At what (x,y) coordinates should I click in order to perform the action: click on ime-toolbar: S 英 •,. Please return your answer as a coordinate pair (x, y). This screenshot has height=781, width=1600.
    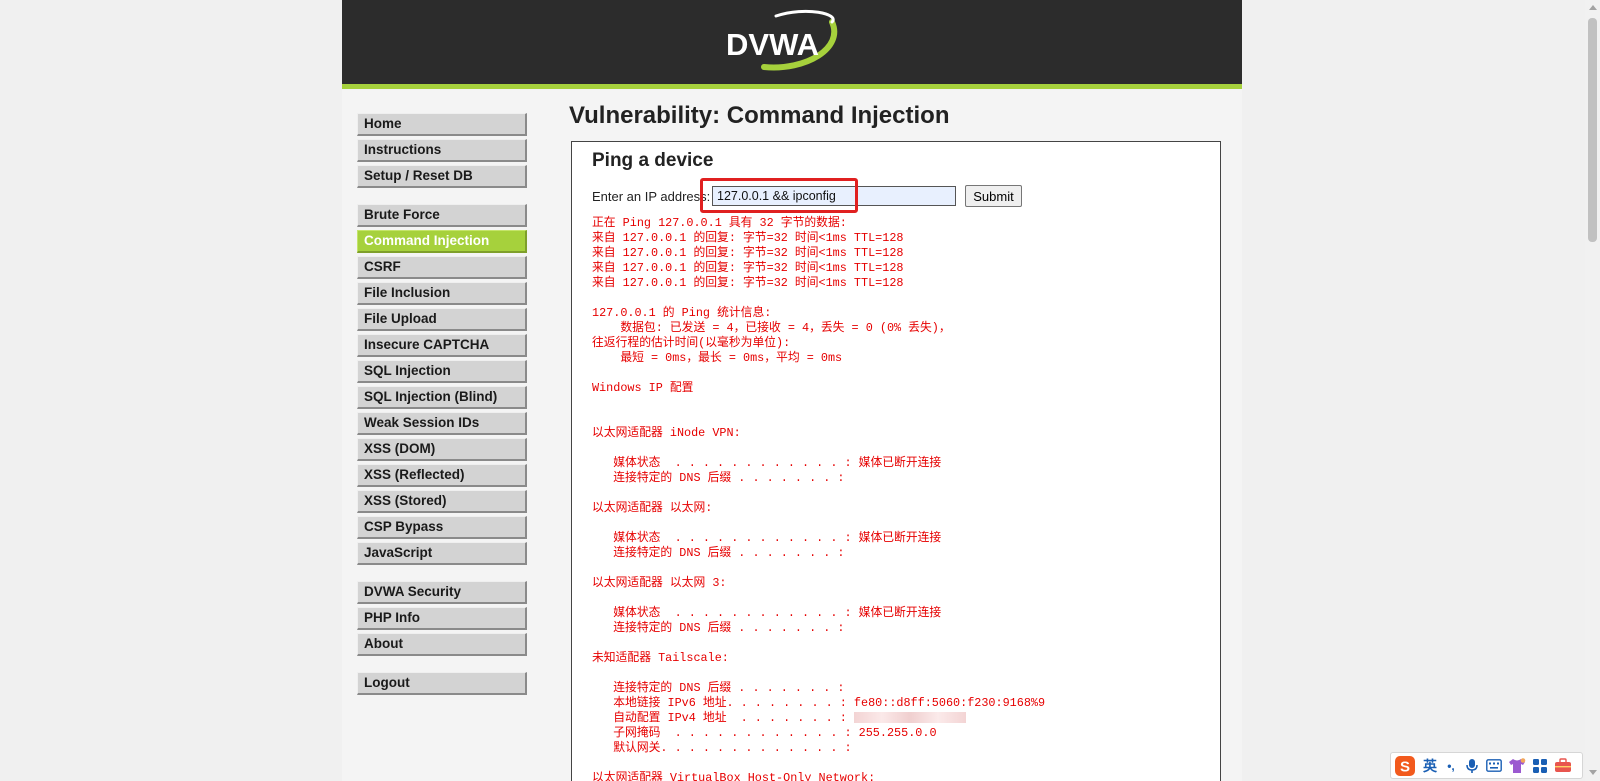
    Looking at the image, I should click on (1486, 765).